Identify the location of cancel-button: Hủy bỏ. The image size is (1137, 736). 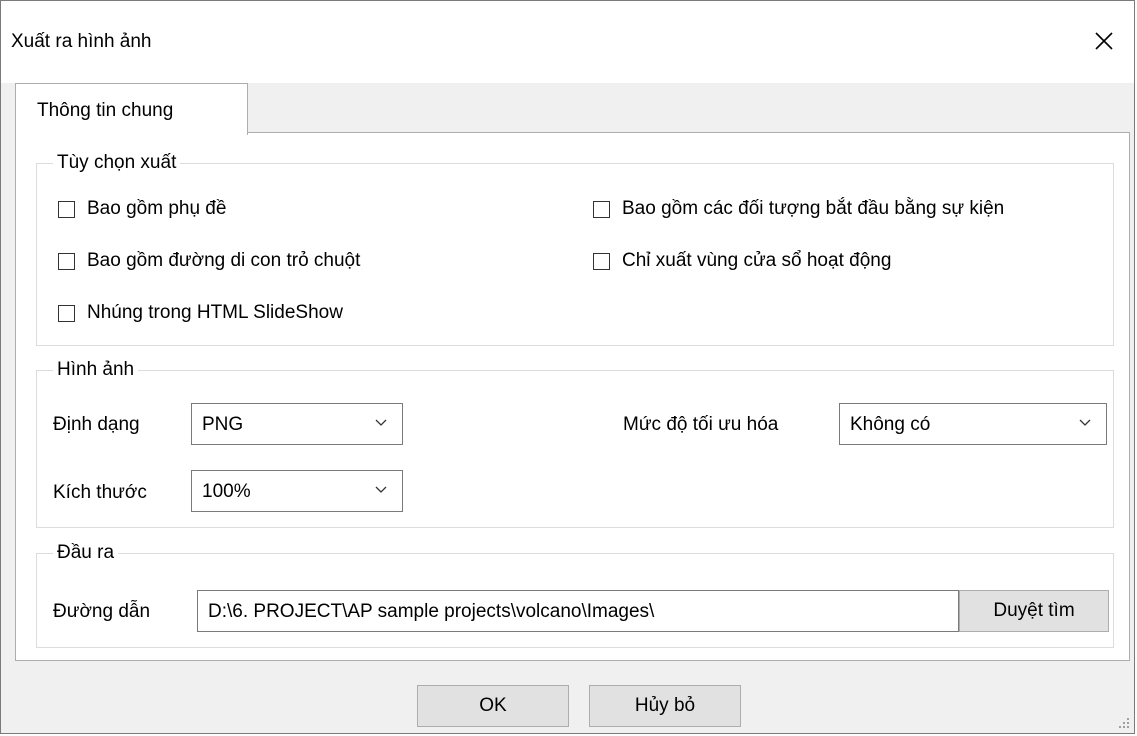
(665, 706).